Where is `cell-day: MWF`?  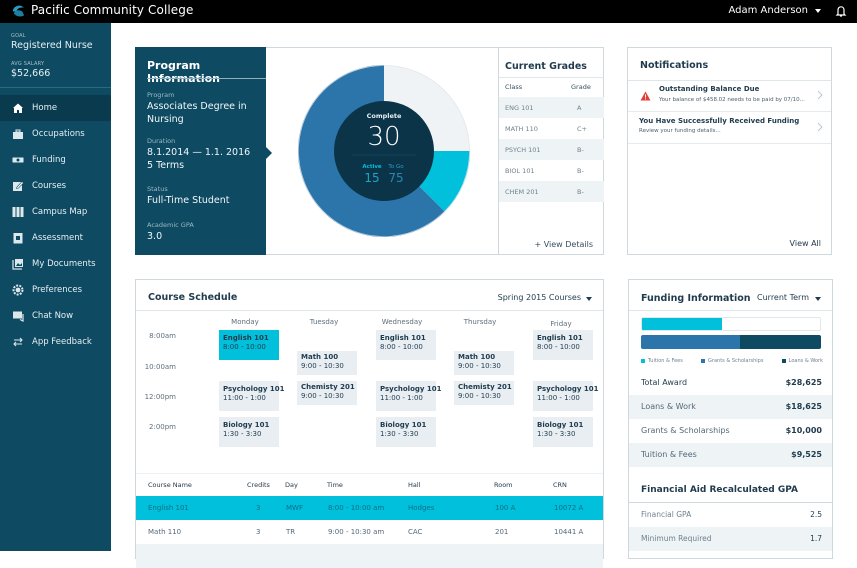 cell-day: MWF is located at coordinates (294, 508).